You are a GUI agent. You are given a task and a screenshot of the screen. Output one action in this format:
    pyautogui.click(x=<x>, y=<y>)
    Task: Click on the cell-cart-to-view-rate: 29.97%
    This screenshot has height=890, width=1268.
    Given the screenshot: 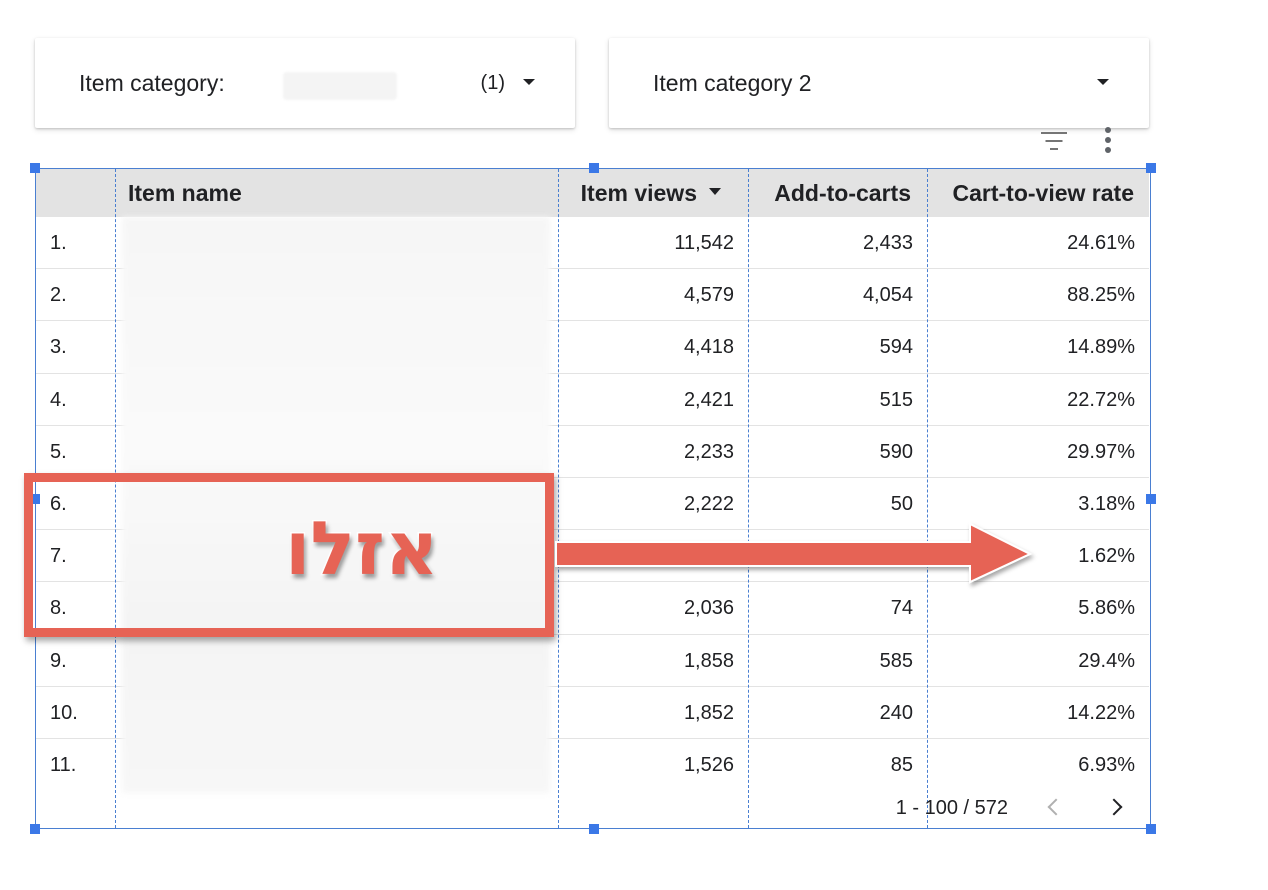 What is the action you would take?
    pyautogui.click(x=1101, y=451)
    